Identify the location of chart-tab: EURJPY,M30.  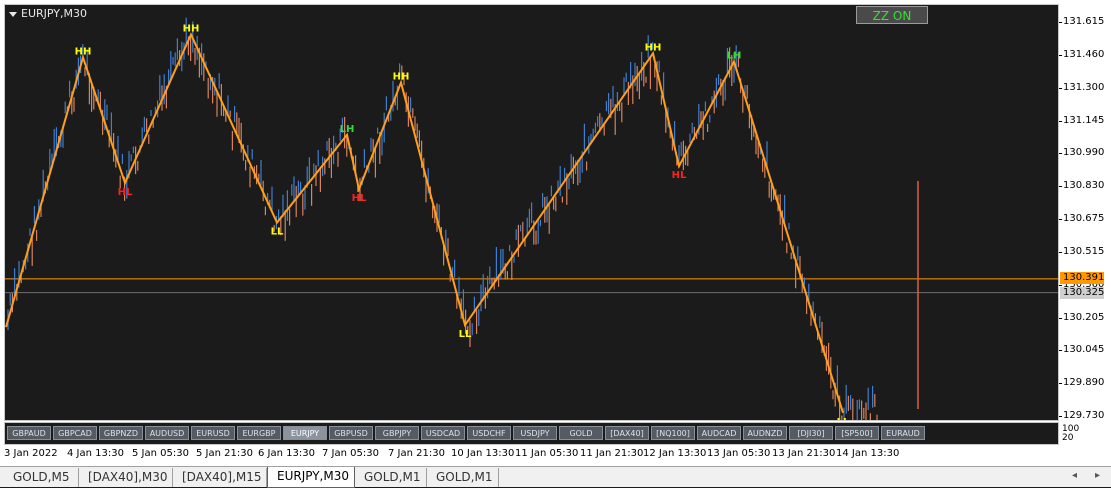
(311, 477).